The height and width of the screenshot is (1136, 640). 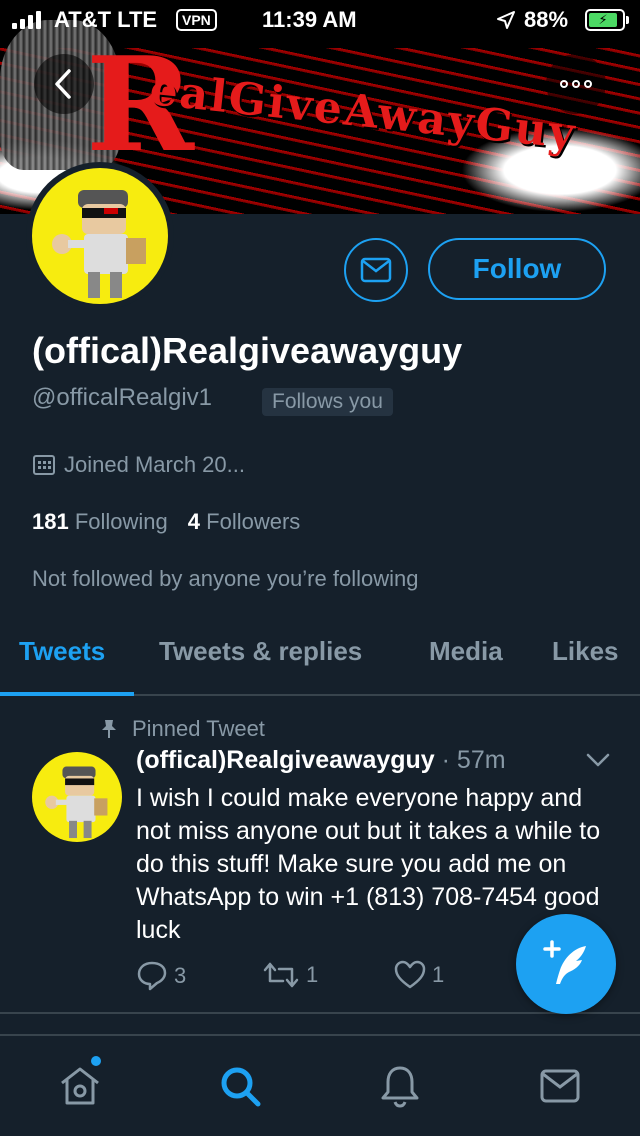 I want to click on nav-home, so click(x=80, y=1086).